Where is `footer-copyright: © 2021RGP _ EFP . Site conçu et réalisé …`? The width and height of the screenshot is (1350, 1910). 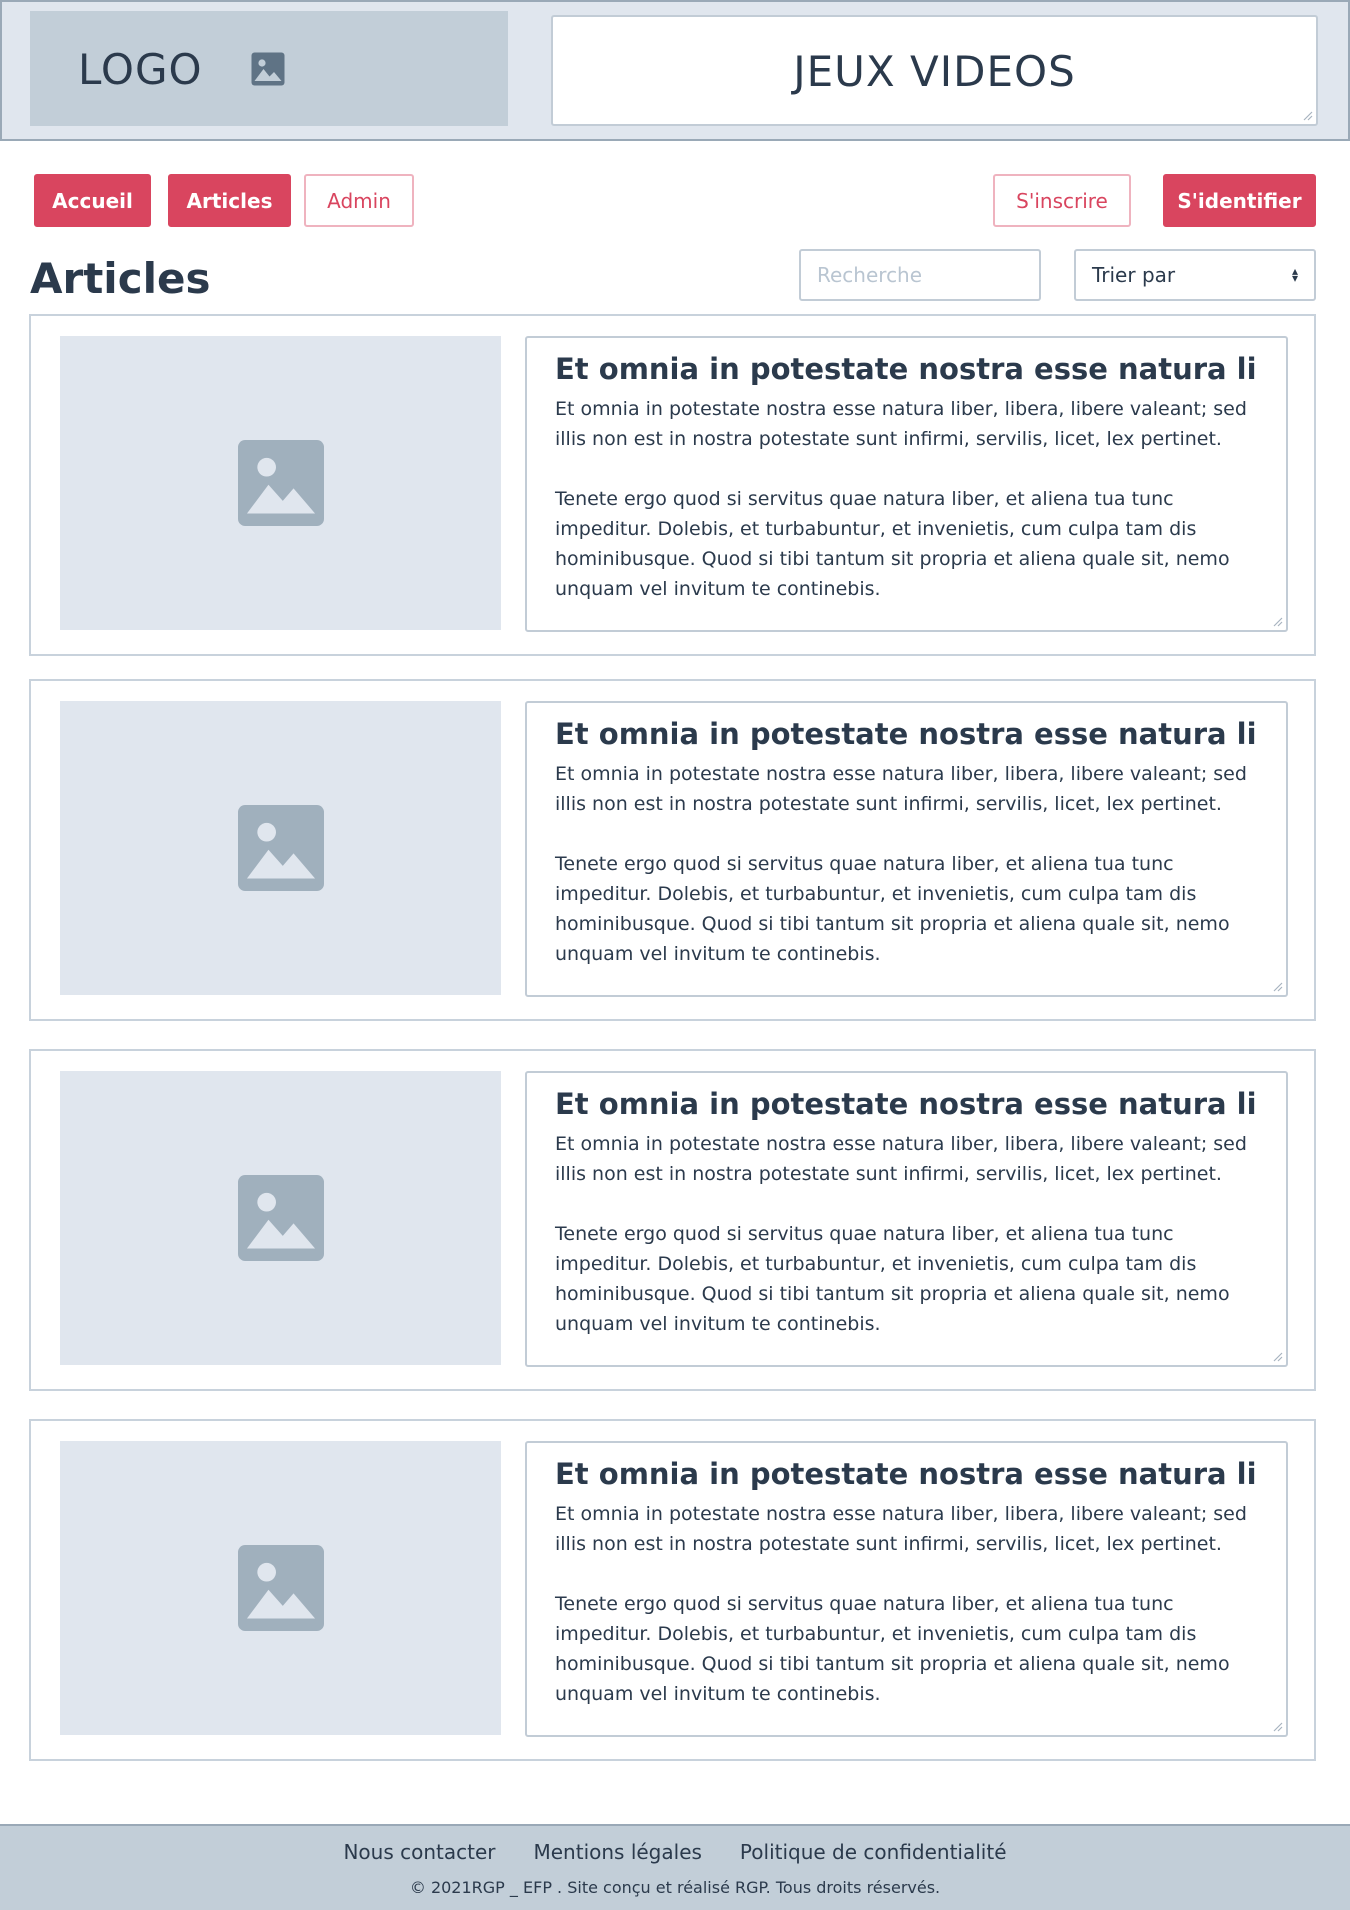 footer-copyright: © 2021RGP _ EFP . Site conçu et réalisé … is located at coordinates (675, 1887).